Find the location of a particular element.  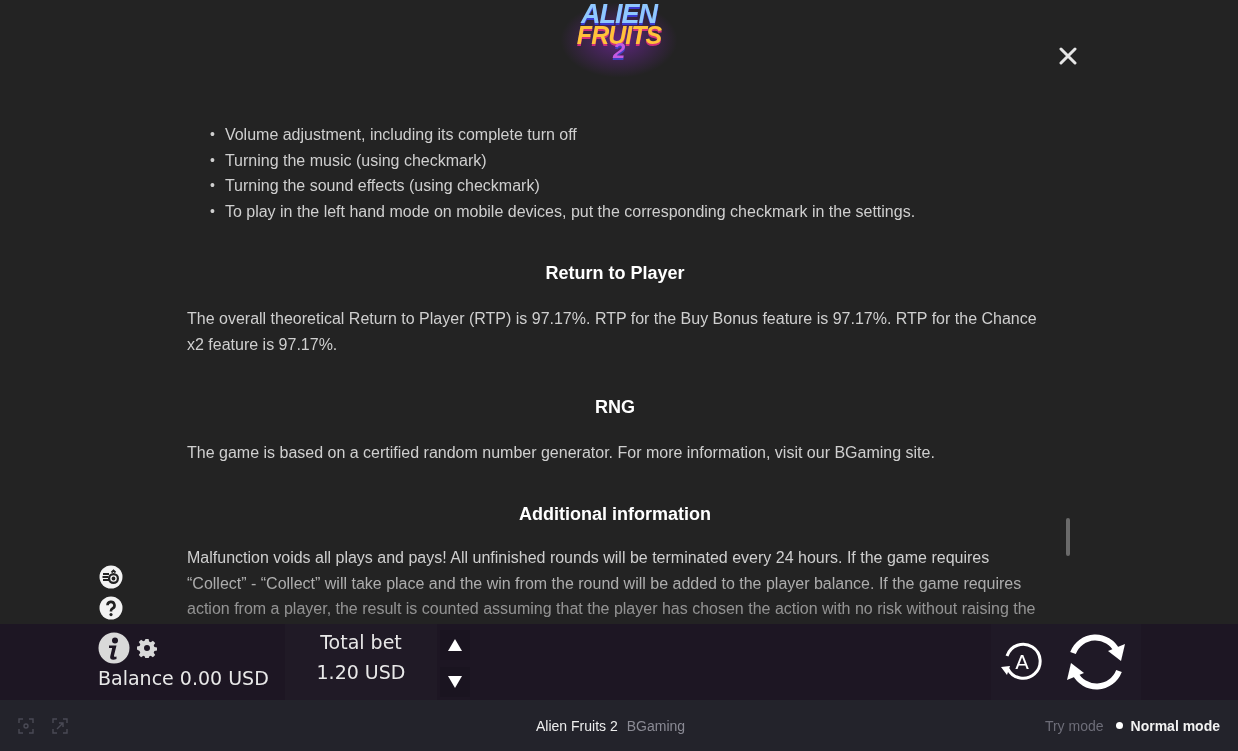

section-heading: RNG is located at coordinates (615, 406).